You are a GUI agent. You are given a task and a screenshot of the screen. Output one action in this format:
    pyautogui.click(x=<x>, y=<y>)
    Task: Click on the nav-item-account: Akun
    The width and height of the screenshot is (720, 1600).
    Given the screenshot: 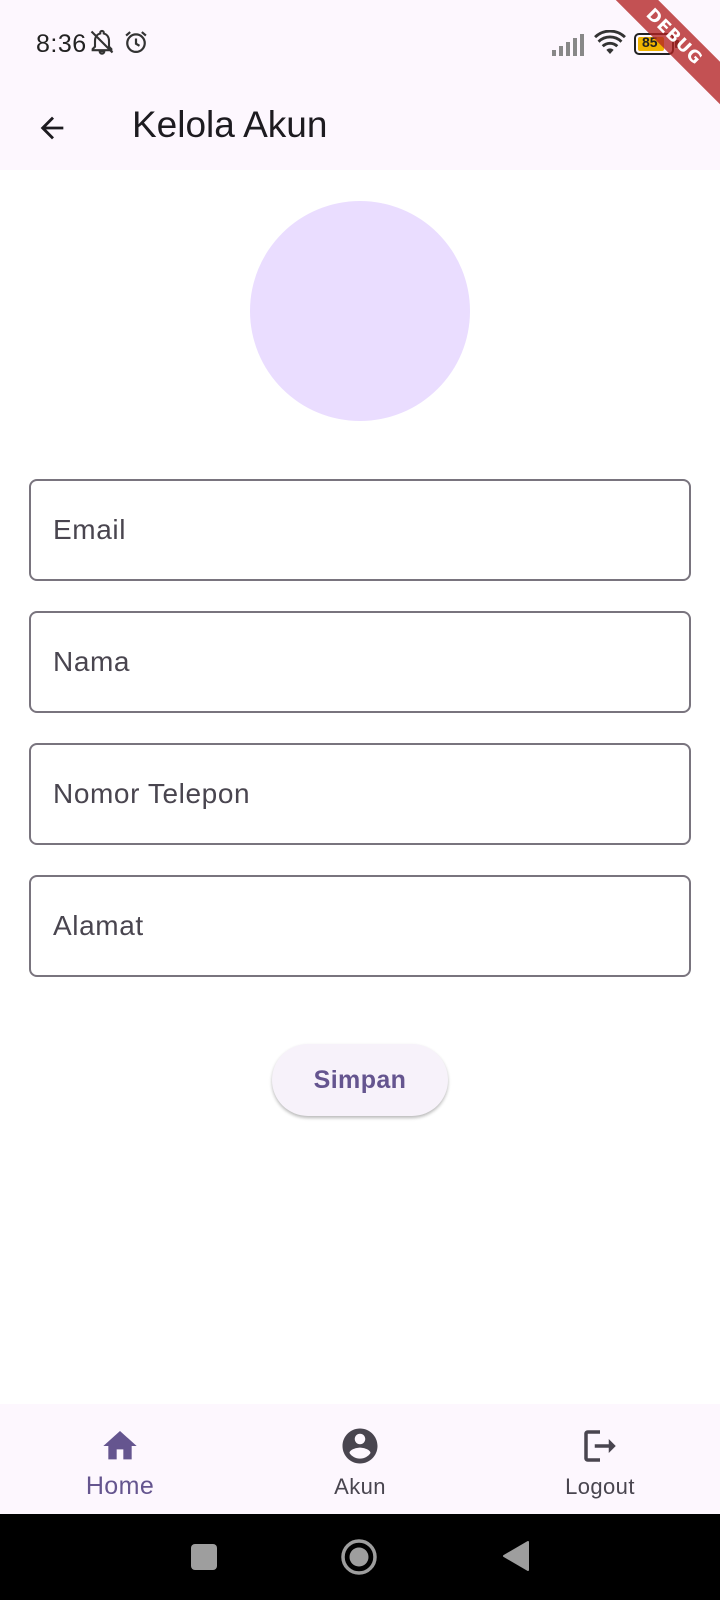 What is the action you would take?
    pyautogui.click(x=360, y=1459)
    